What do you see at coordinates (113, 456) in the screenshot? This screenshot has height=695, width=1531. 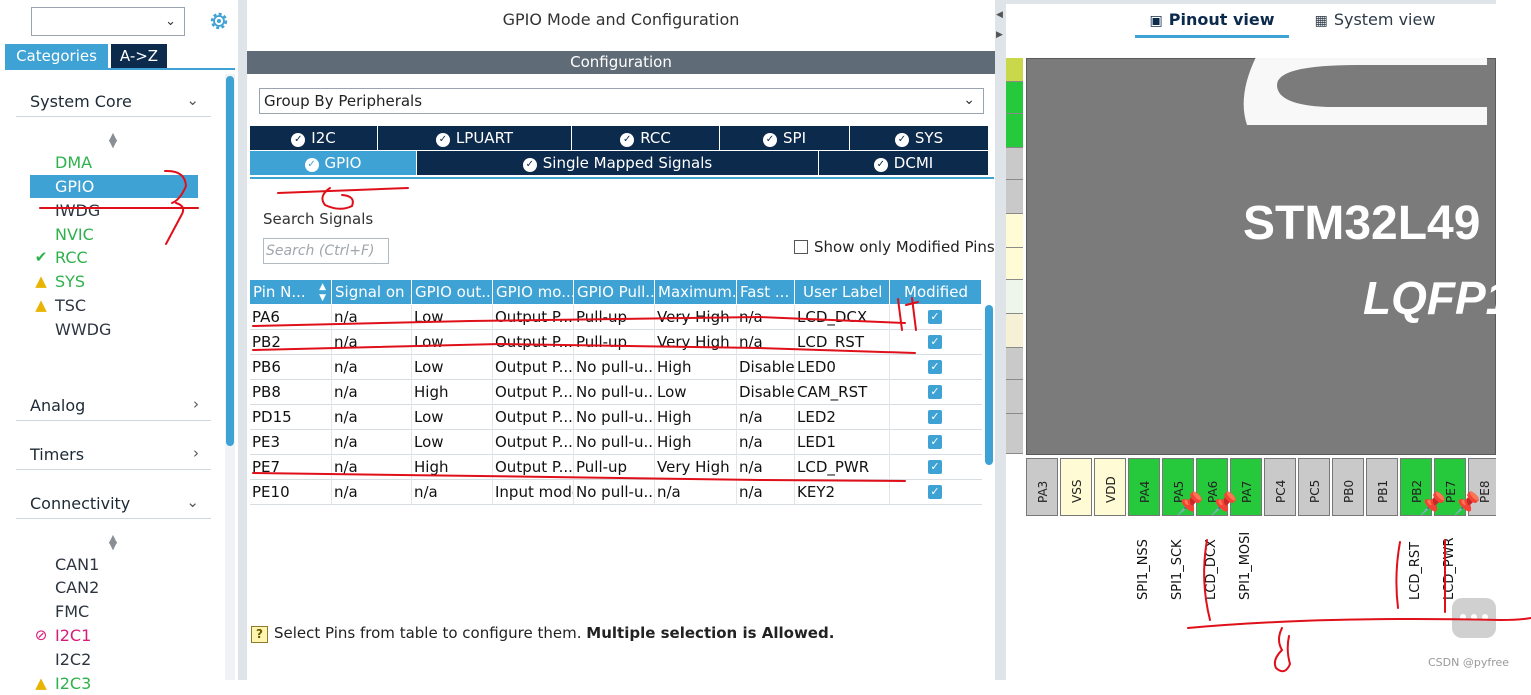 I see `section-timers: Timers ›` at bounding box center [113, 456].